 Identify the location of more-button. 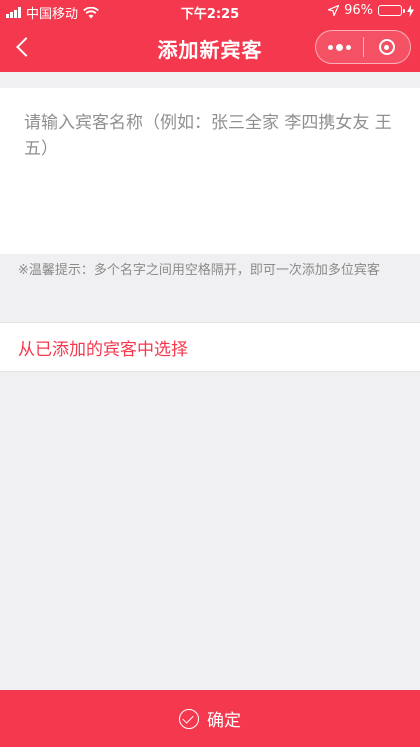
(339, 47).